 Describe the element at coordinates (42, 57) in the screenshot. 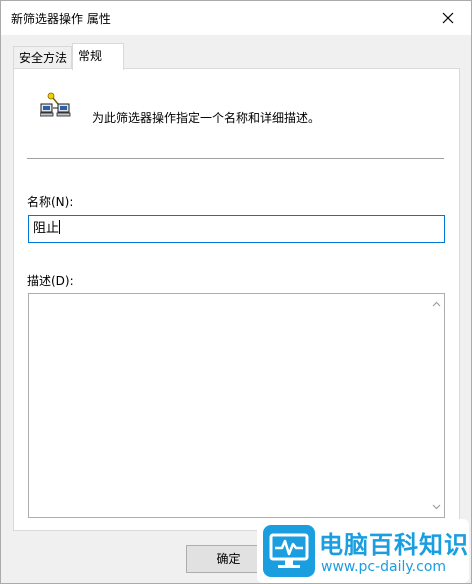

I see `tab-security-methods: 安全方法` at that location.